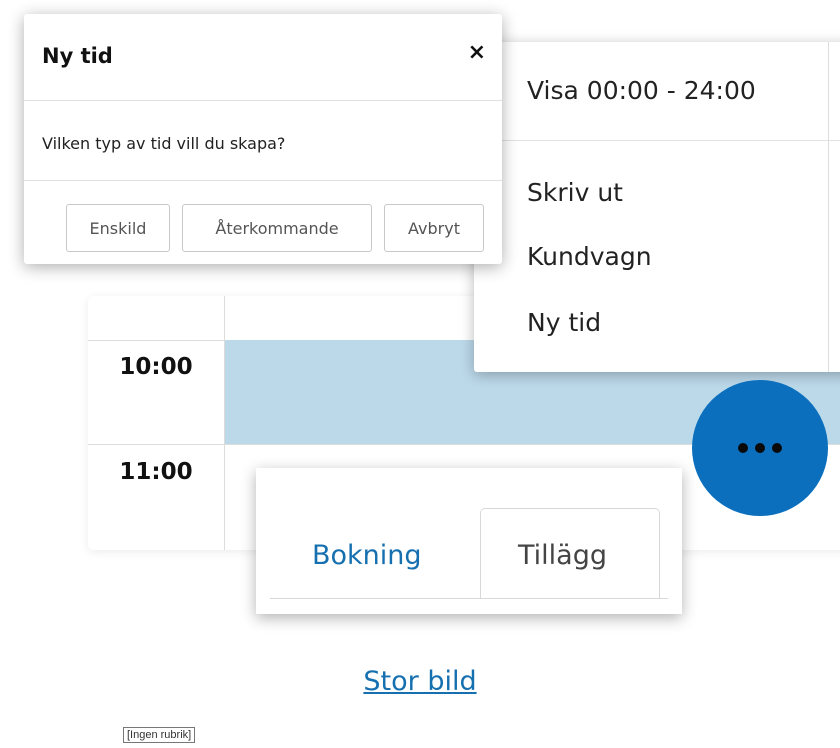 This screenshot has height=748, width=840. Describe the element at coordinates (434, 228) in the screenshot. I see `cancel-button: Avbryt` at that location.